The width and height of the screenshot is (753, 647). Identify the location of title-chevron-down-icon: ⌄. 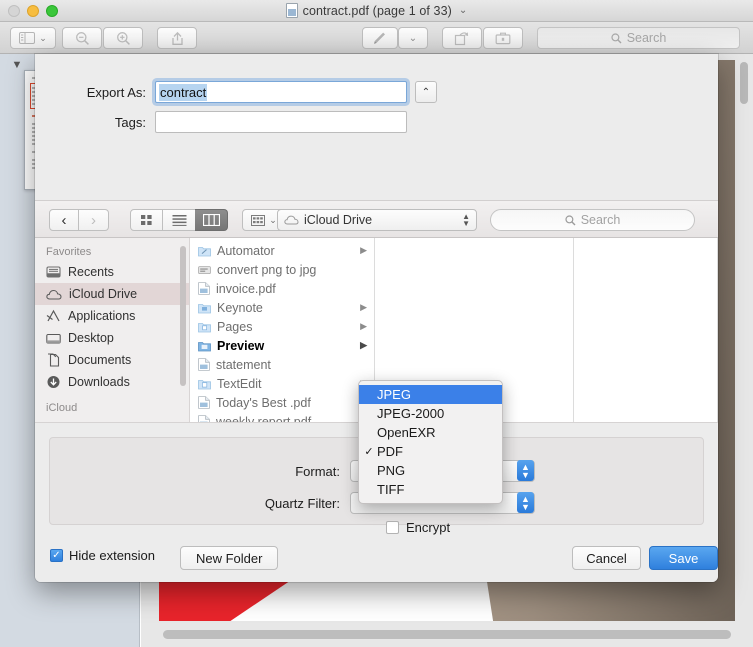
(463, 10).